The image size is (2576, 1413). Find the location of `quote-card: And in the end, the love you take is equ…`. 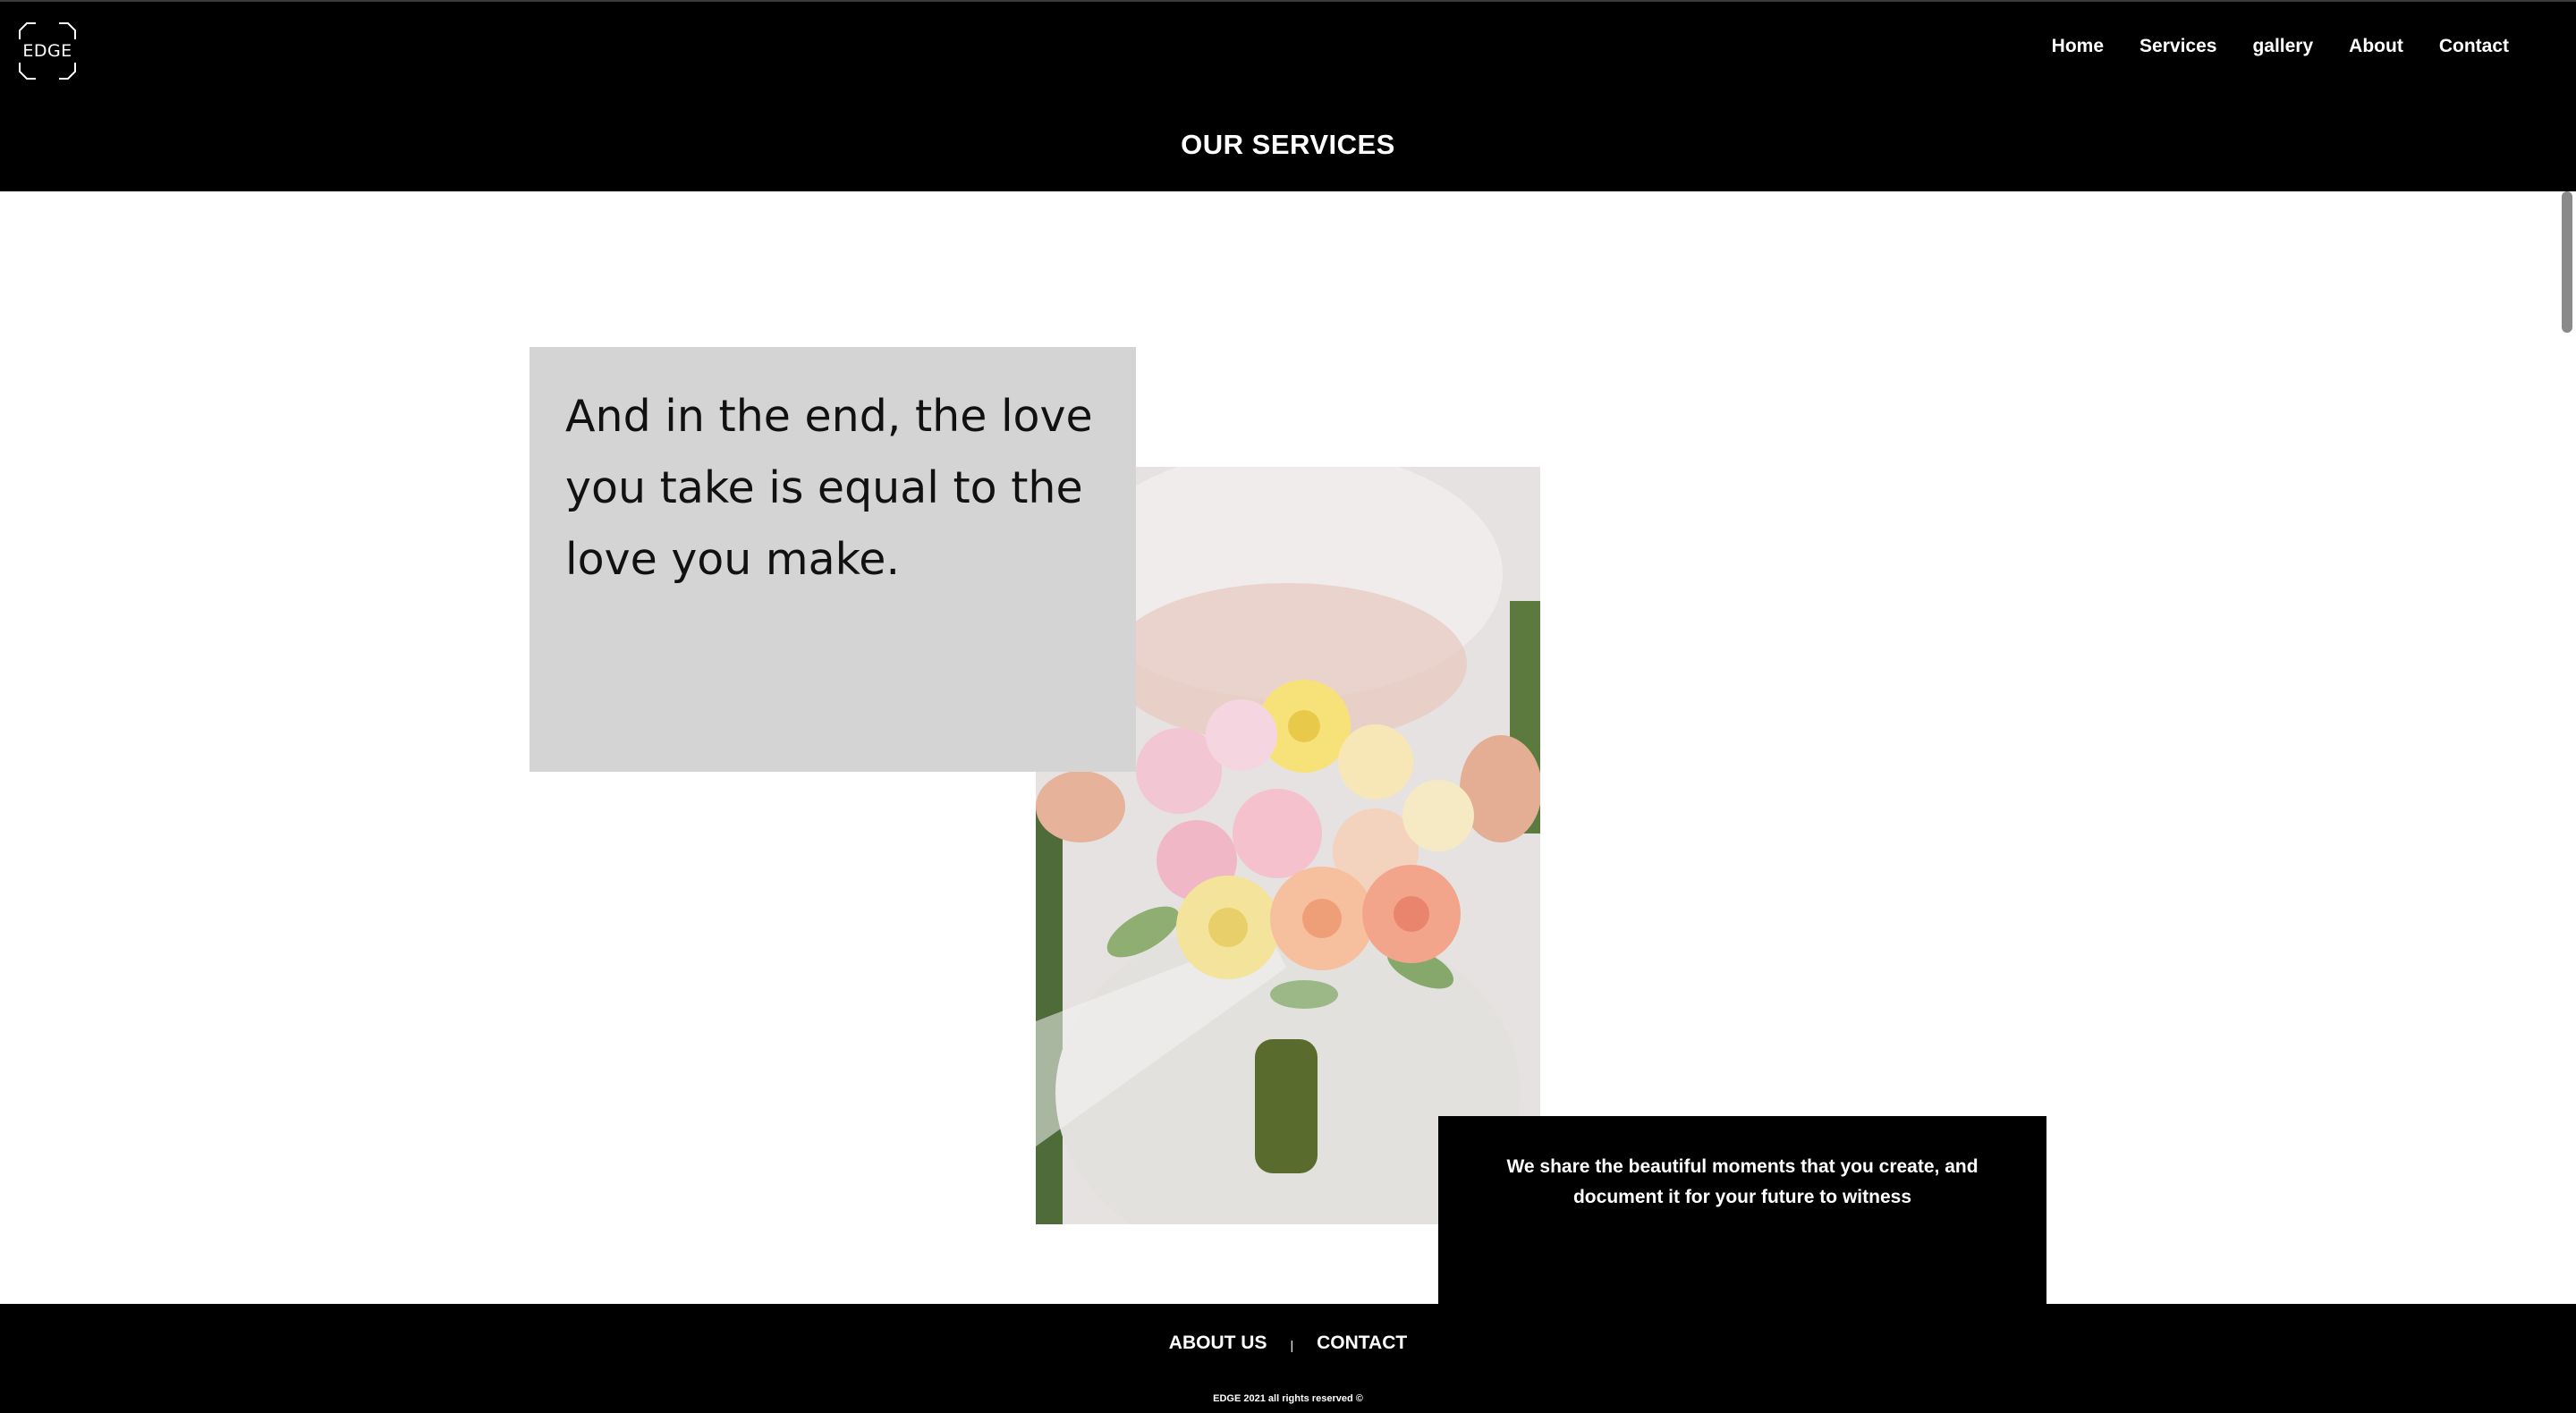

quote-card: And in the end, the love you take is equ… is located at coordinates (833, 559).